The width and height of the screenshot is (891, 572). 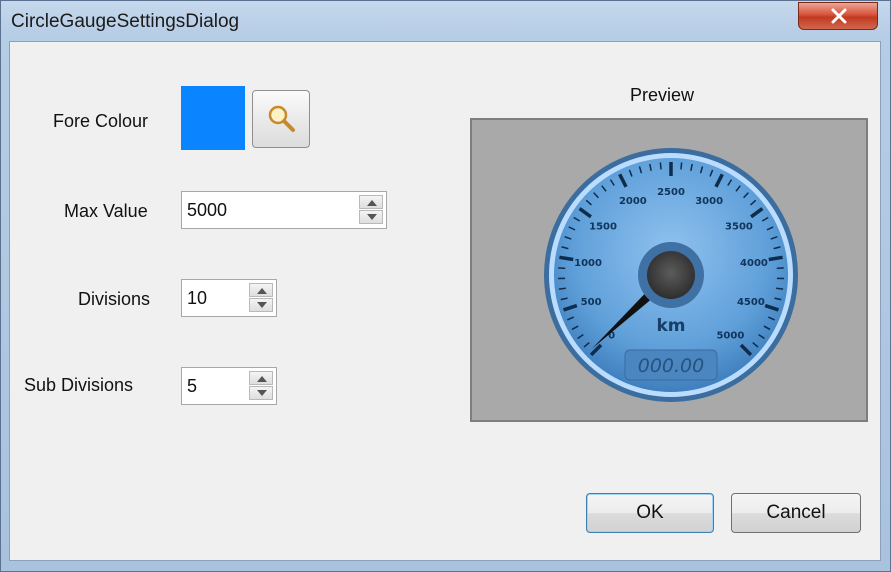 What do you see at coordinates (79, 385) in the screenshot?
I see `sub-divisions-label: Sub Divisions` at bounding box center [79, 385].